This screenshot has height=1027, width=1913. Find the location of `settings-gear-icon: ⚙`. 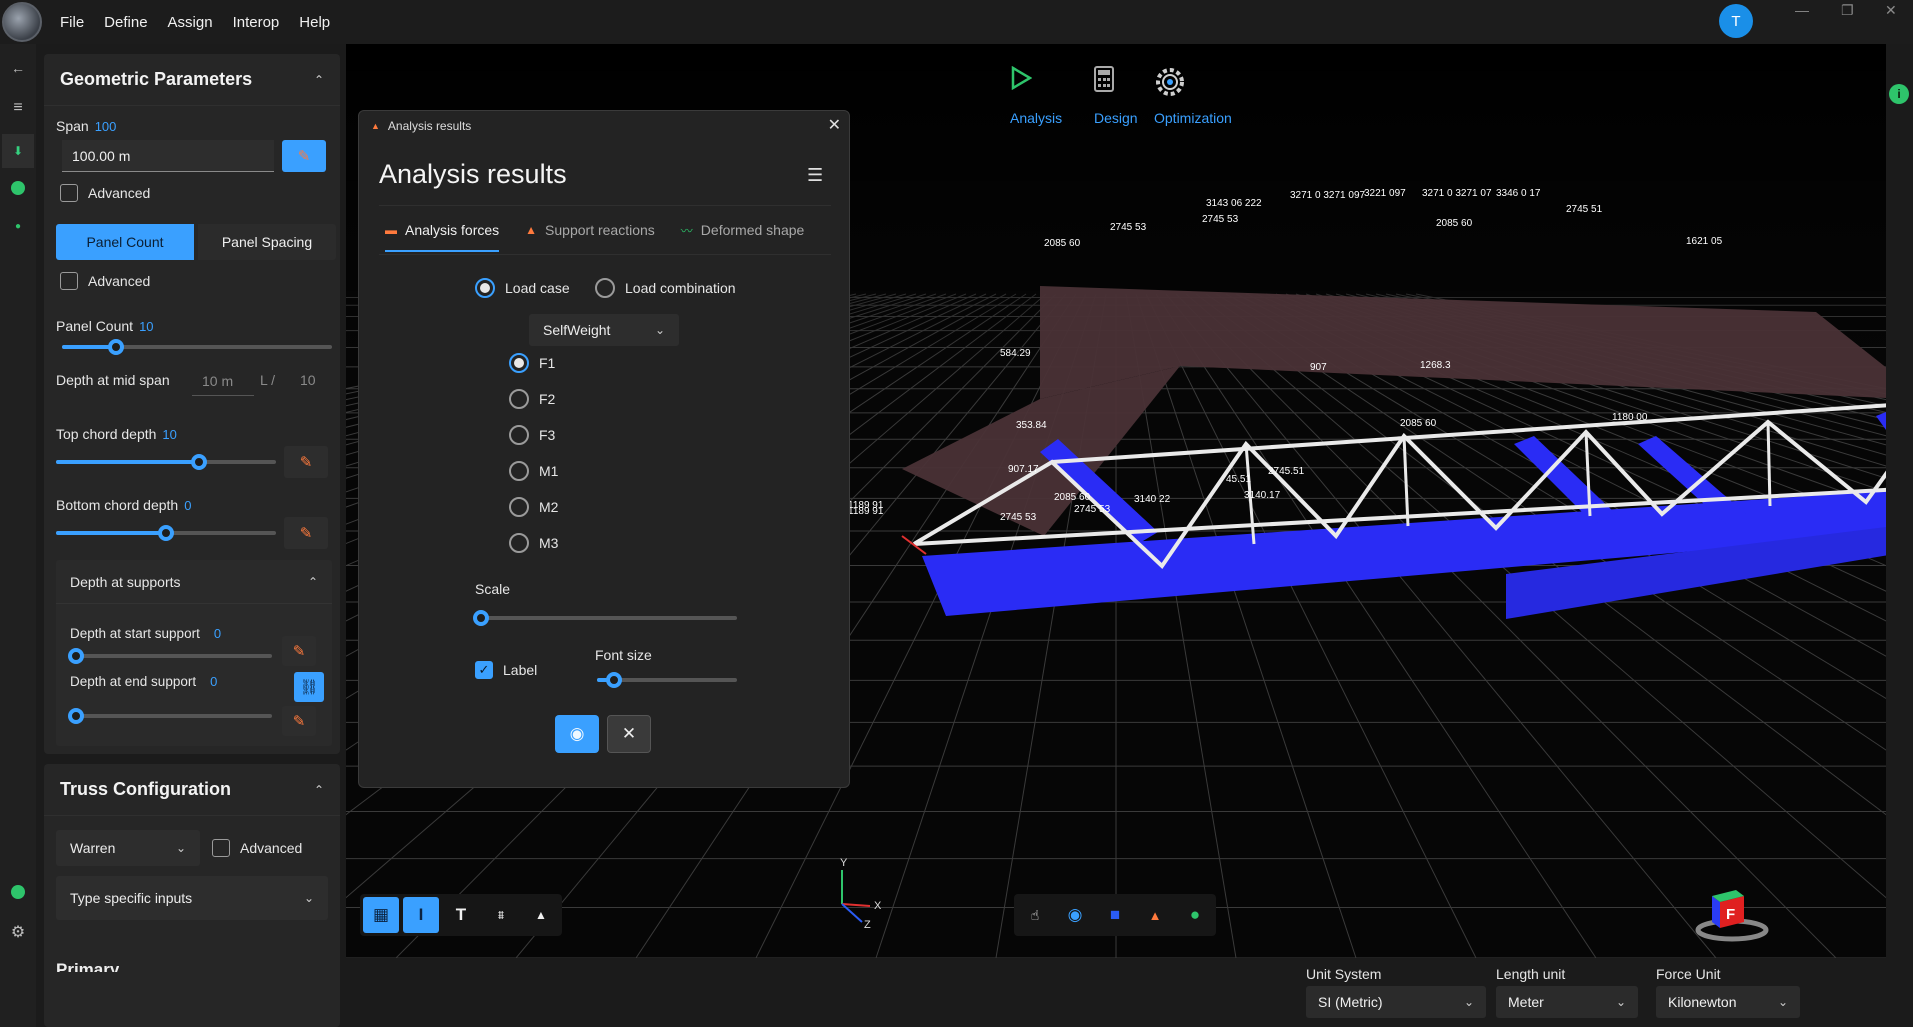

settings-gear-icon: ⚙ is located at coordinates (18, 932).